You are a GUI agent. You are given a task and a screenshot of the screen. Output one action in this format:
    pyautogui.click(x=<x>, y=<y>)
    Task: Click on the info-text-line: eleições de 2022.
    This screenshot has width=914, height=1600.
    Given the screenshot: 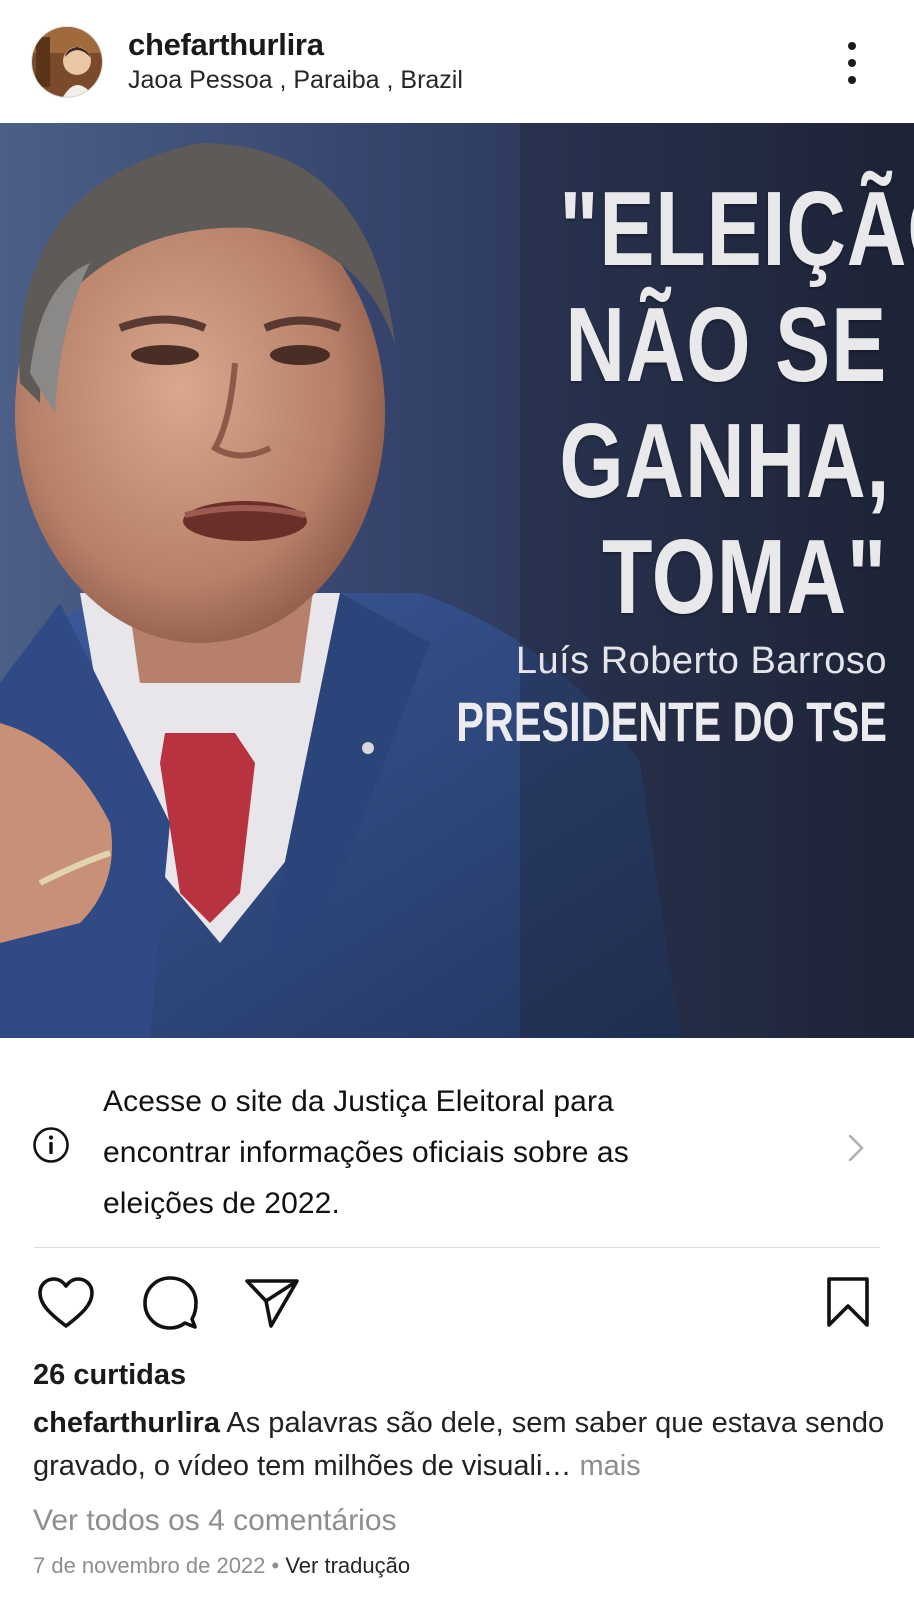 What is the action you would take?
    pyautogui.click(x=221, y=1203)
    